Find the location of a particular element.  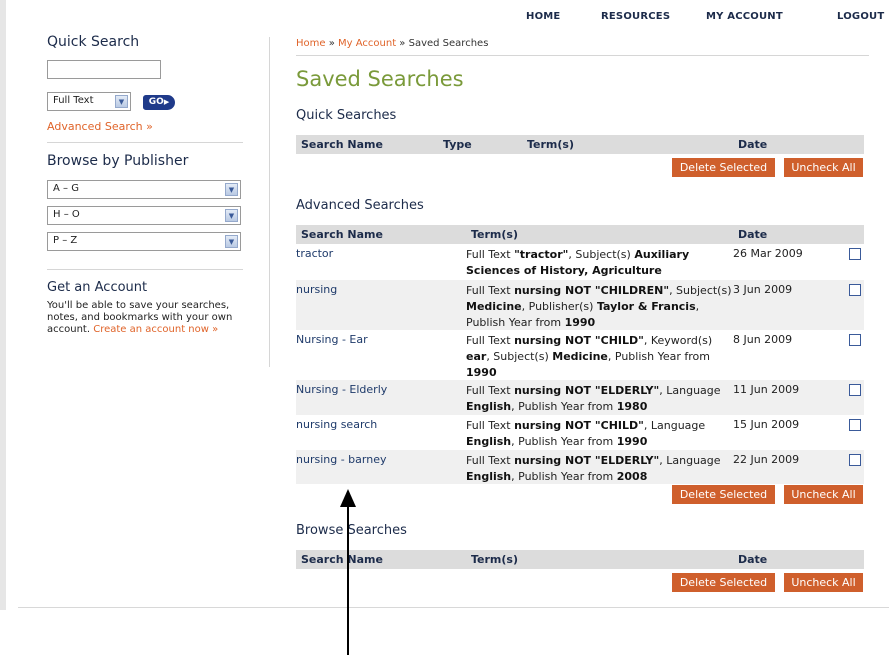

nav-my-account: MY ACCOUNT is located at coordinates (744, 16).